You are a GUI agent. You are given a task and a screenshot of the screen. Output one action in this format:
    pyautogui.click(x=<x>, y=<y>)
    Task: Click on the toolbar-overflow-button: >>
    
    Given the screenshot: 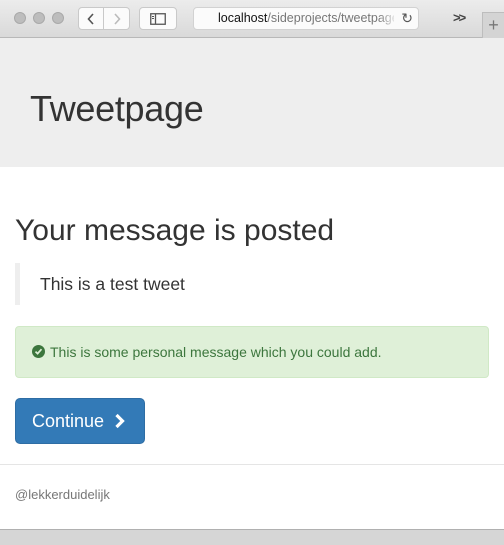 What is the action you would take?
    pyautogui.click(x=459, y=17)
    